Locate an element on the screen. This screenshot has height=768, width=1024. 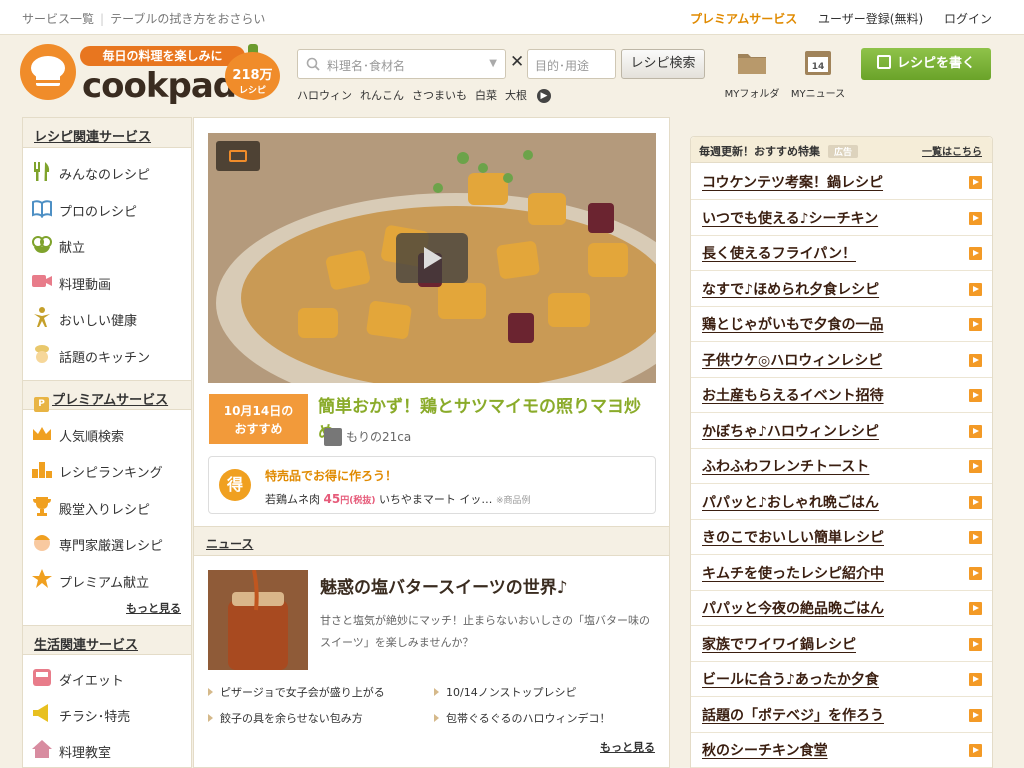
sidebar-section-premium: P プレミアムサービス is located at coordinates (107, 396).